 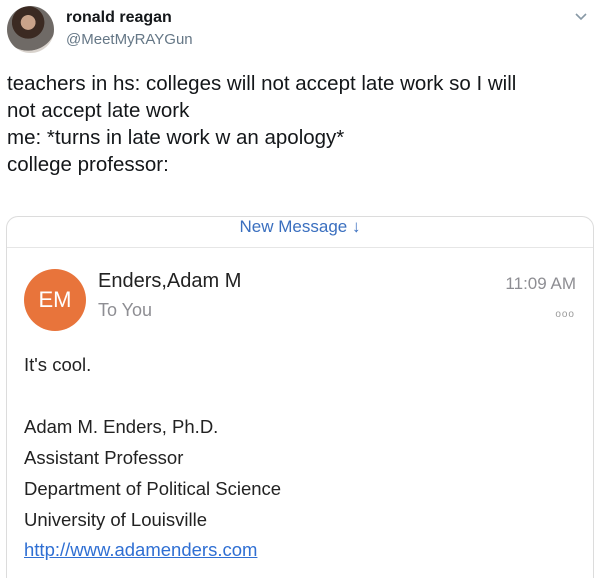 What do you see at coordinates (140, 550) in the screenshot?
I see `website-link: http://www.adamenders.com` at bounding box center [140, 550].